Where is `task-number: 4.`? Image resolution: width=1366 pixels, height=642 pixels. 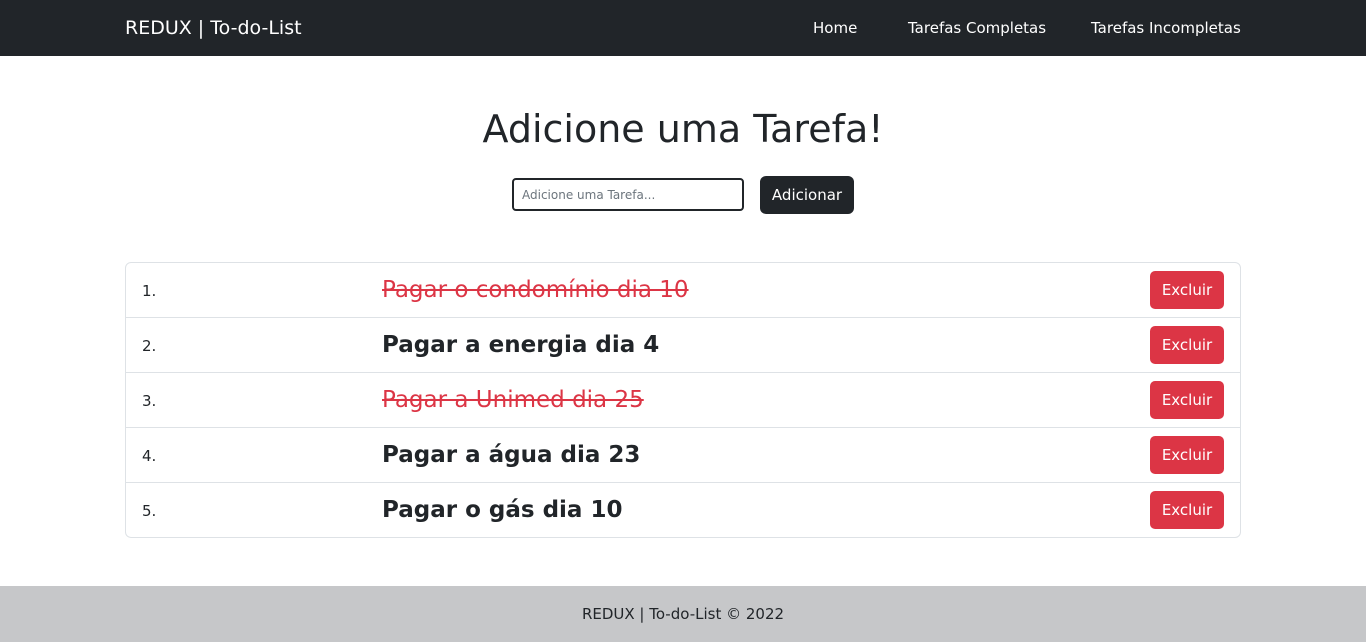
task-number: 4. is located at coordinates (149, 456).